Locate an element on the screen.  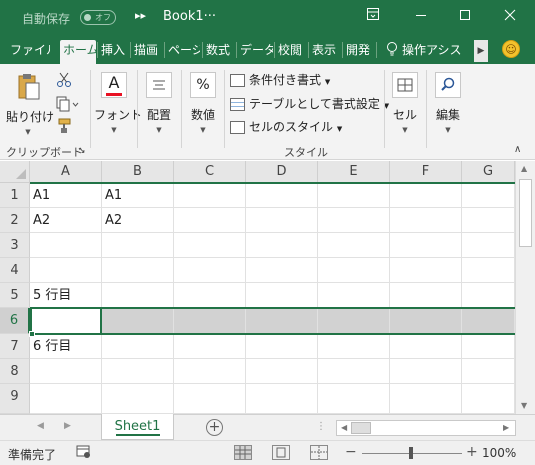
zoom-level: 100% is located at coordinates (499, 453).